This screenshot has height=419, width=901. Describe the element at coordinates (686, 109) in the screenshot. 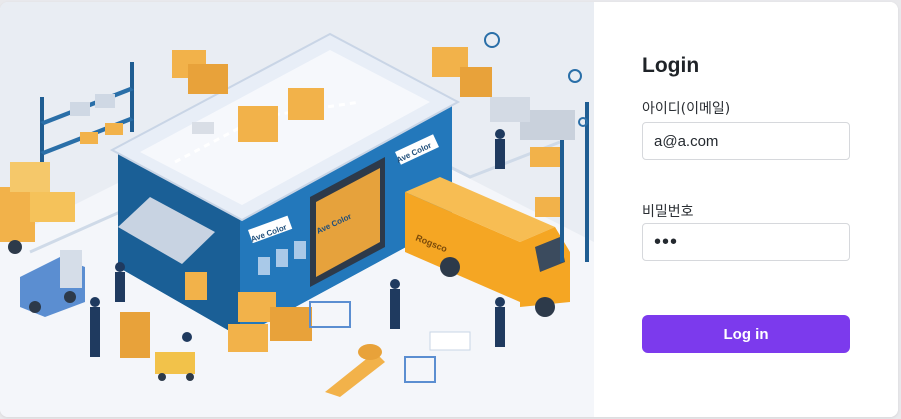

I see `email-label: 아이디(이메일)` at that location.